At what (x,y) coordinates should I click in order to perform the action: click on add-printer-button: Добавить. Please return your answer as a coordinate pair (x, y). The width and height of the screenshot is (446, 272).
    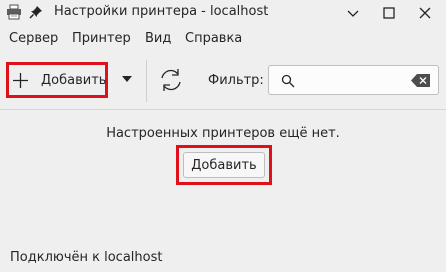
    Looking at the image, I should click on (57, 80).